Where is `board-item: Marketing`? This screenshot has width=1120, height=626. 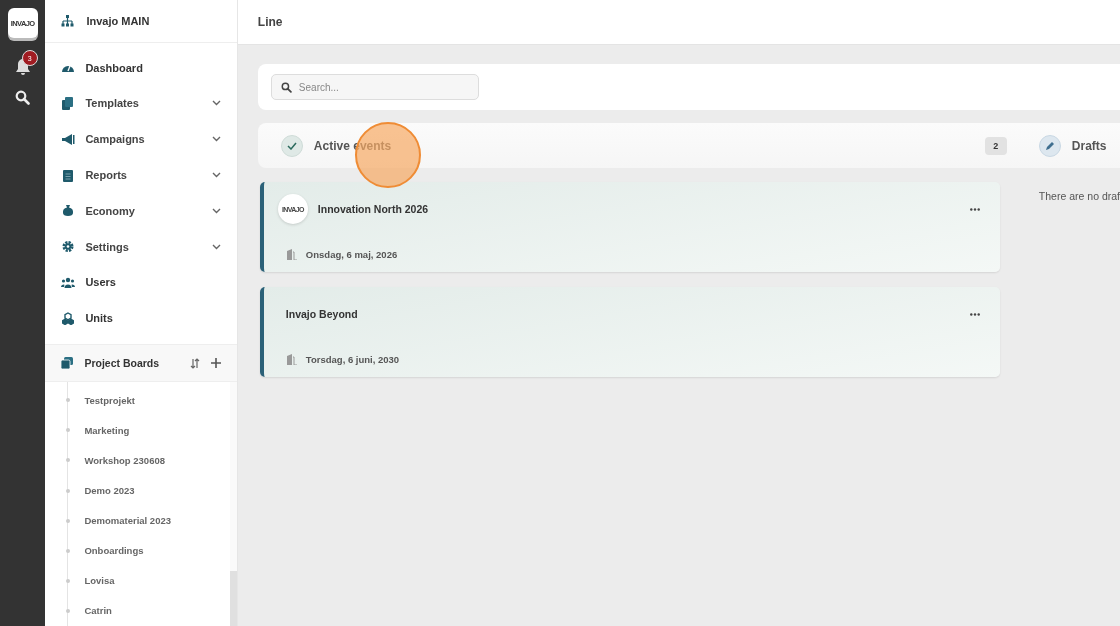 board-item: Marketing is located at coordinates (107, 430).